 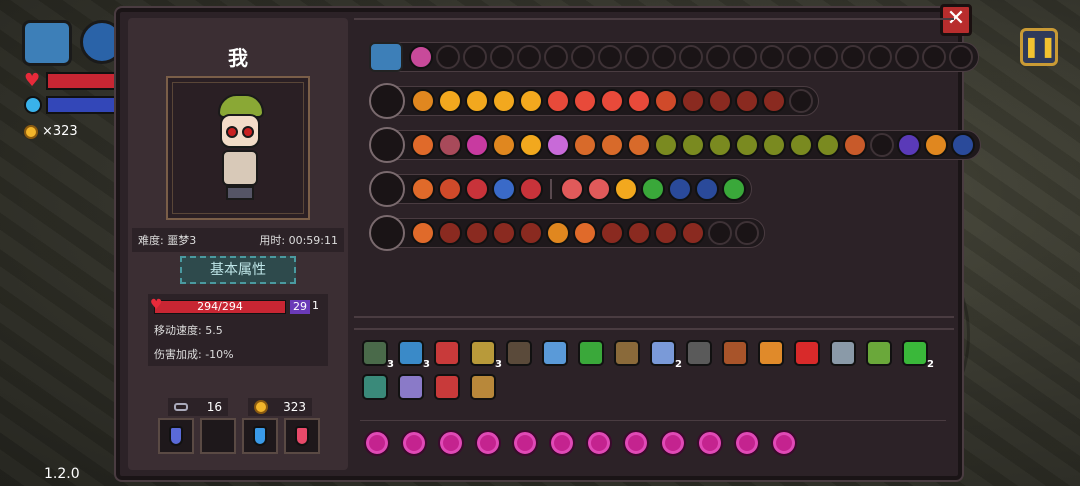 What do you see at coordinates (386, 57) in the screenshot?
I see `chest-icon` at bounding box center [386, 57].